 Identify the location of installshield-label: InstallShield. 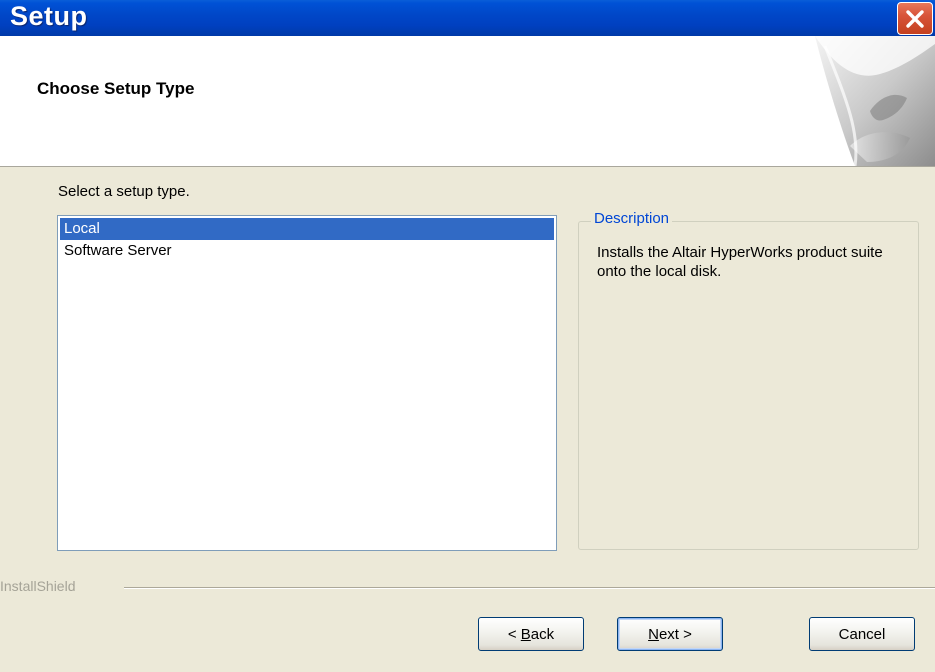
(42, 586).